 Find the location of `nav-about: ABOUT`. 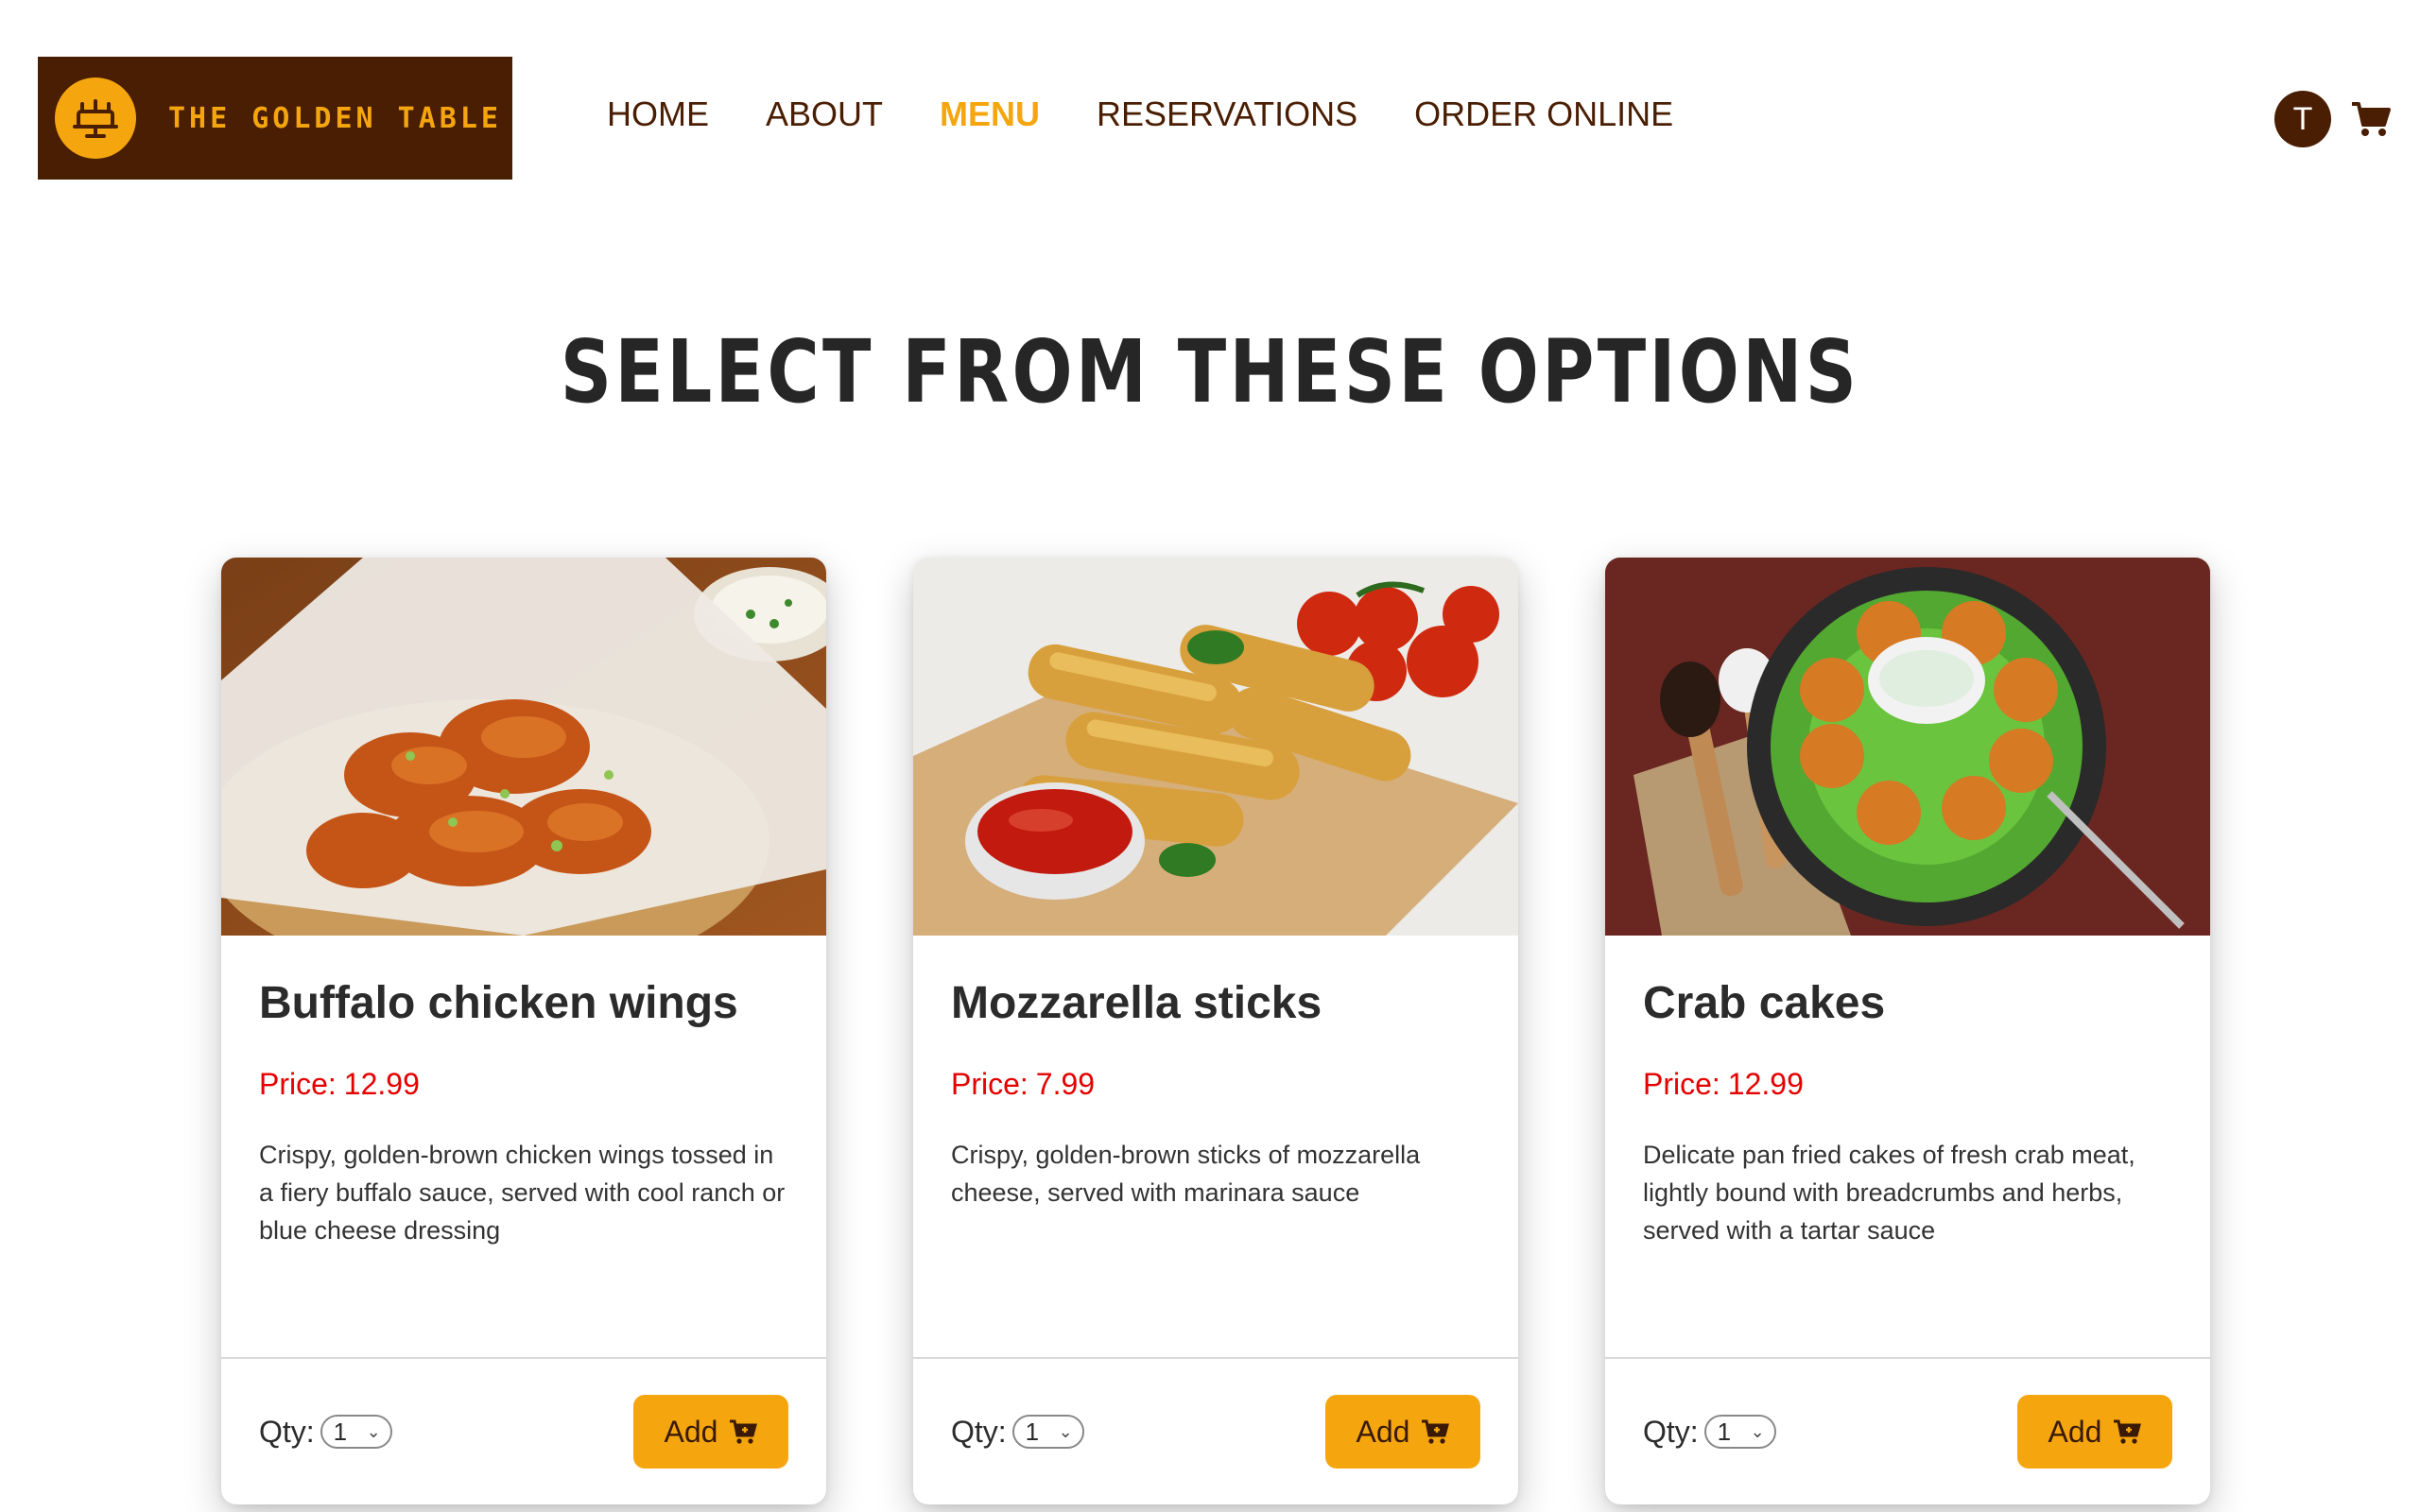

nav-about: ABOUT is located at coordinates (824, 114).